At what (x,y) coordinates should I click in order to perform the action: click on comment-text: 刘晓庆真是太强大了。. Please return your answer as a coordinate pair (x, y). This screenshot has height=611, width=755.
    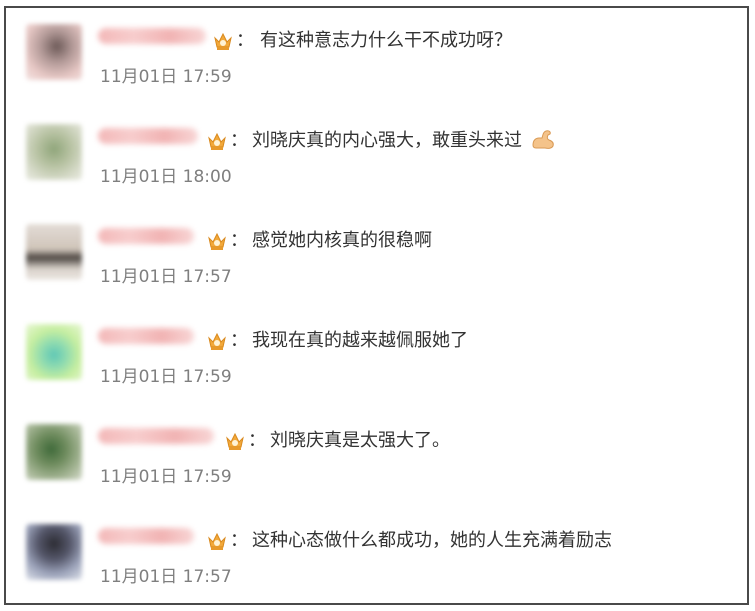
    Looking at the image, I should click on (360, 440).